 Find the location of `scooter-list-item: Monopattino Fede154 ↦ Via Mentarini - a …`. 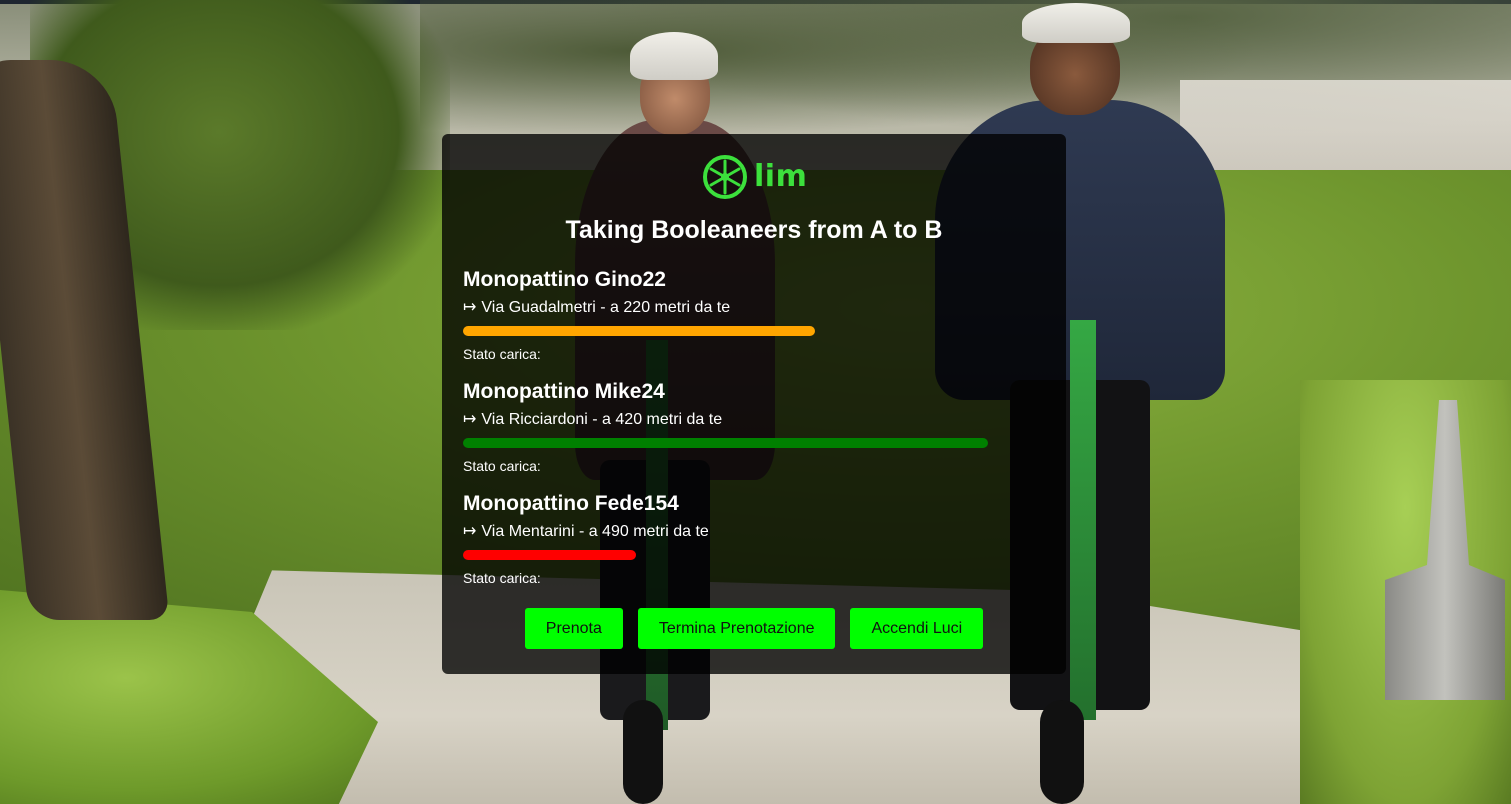

scooter-list-item: Monopattino Fede154 ↦ Via Mentarini - a … is located at coordinates (743, 539).